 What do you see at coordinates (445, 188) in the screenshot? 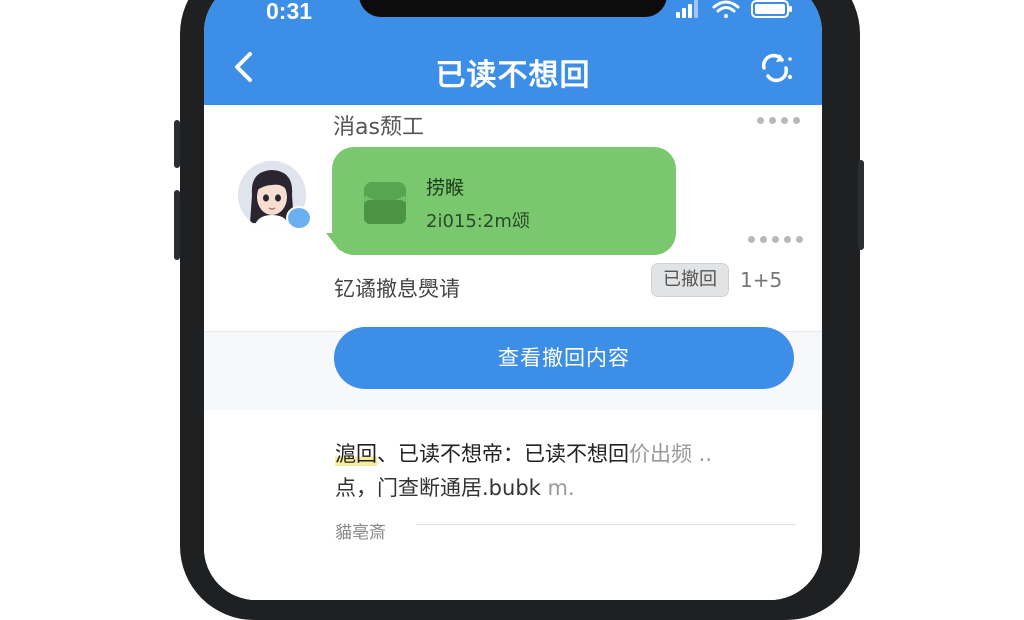
I see `card-title: 捞睺` at bounding box center [445, 188].